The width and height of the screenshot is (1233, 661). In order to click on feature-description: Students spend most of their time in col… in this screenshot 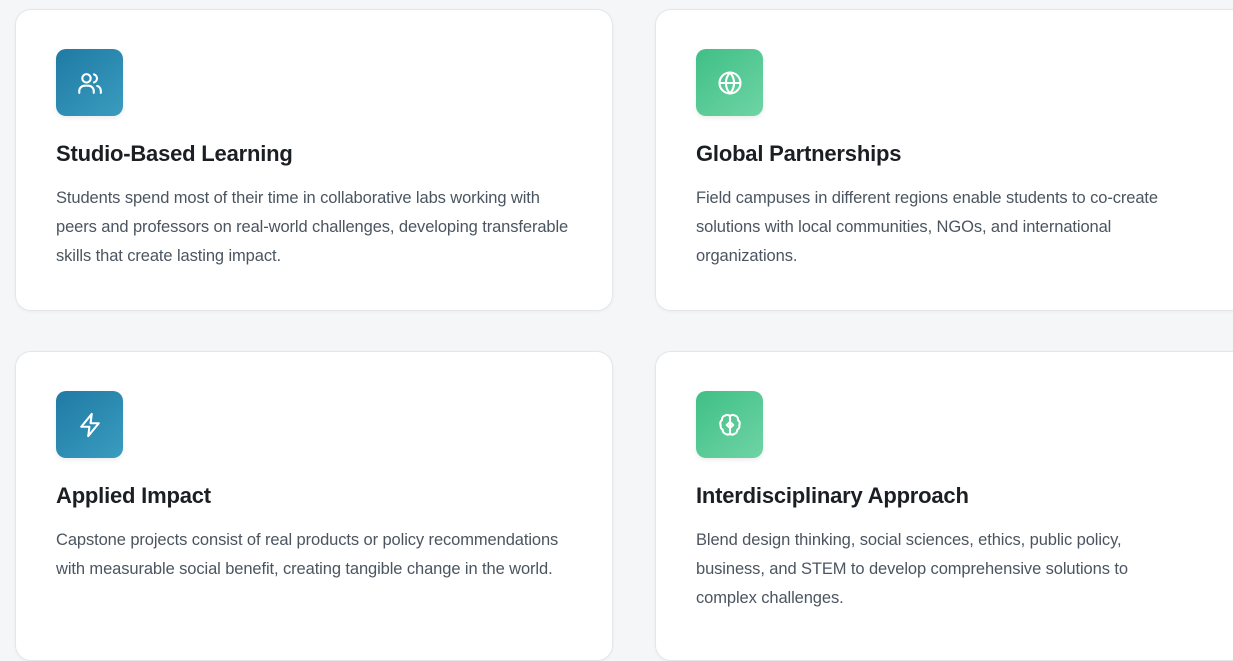, I will do `click(312, 227)`.